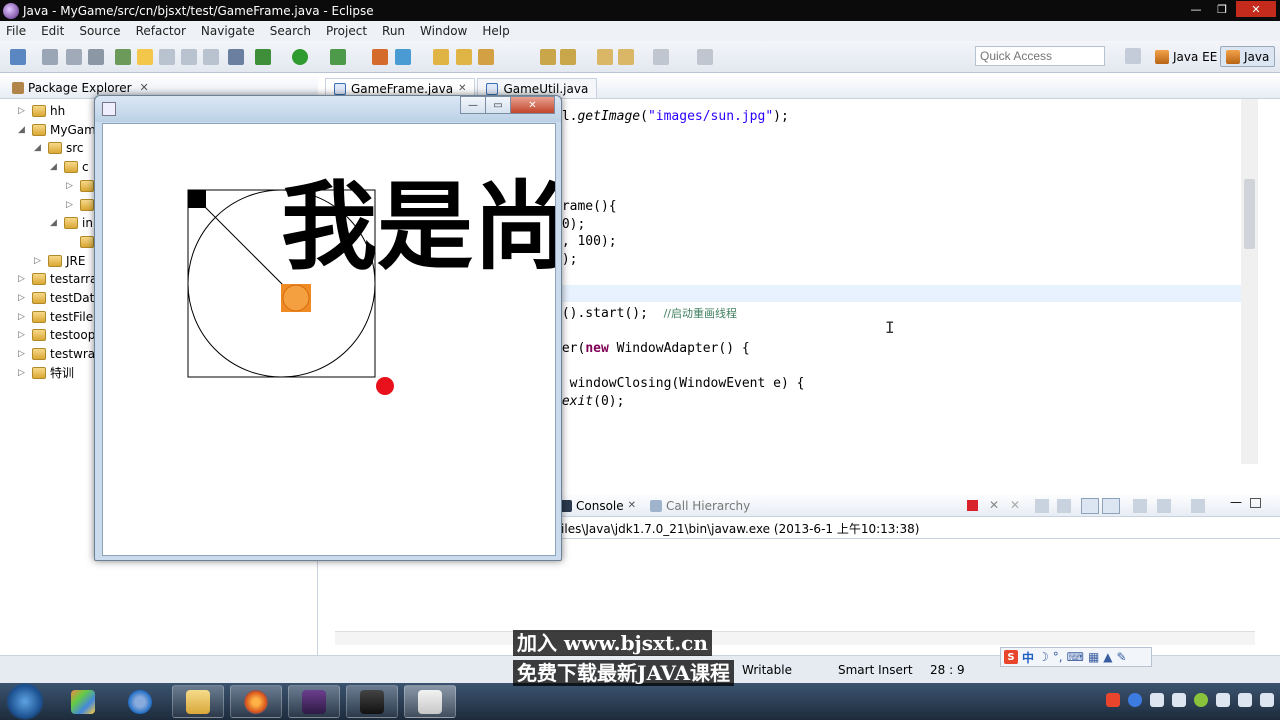 Image resolution: width=1280 pixels, height=720 pixels. Describe the element at coordinates (1255, 503) in the screenshot. I see `maximize-view-icon` at that location.